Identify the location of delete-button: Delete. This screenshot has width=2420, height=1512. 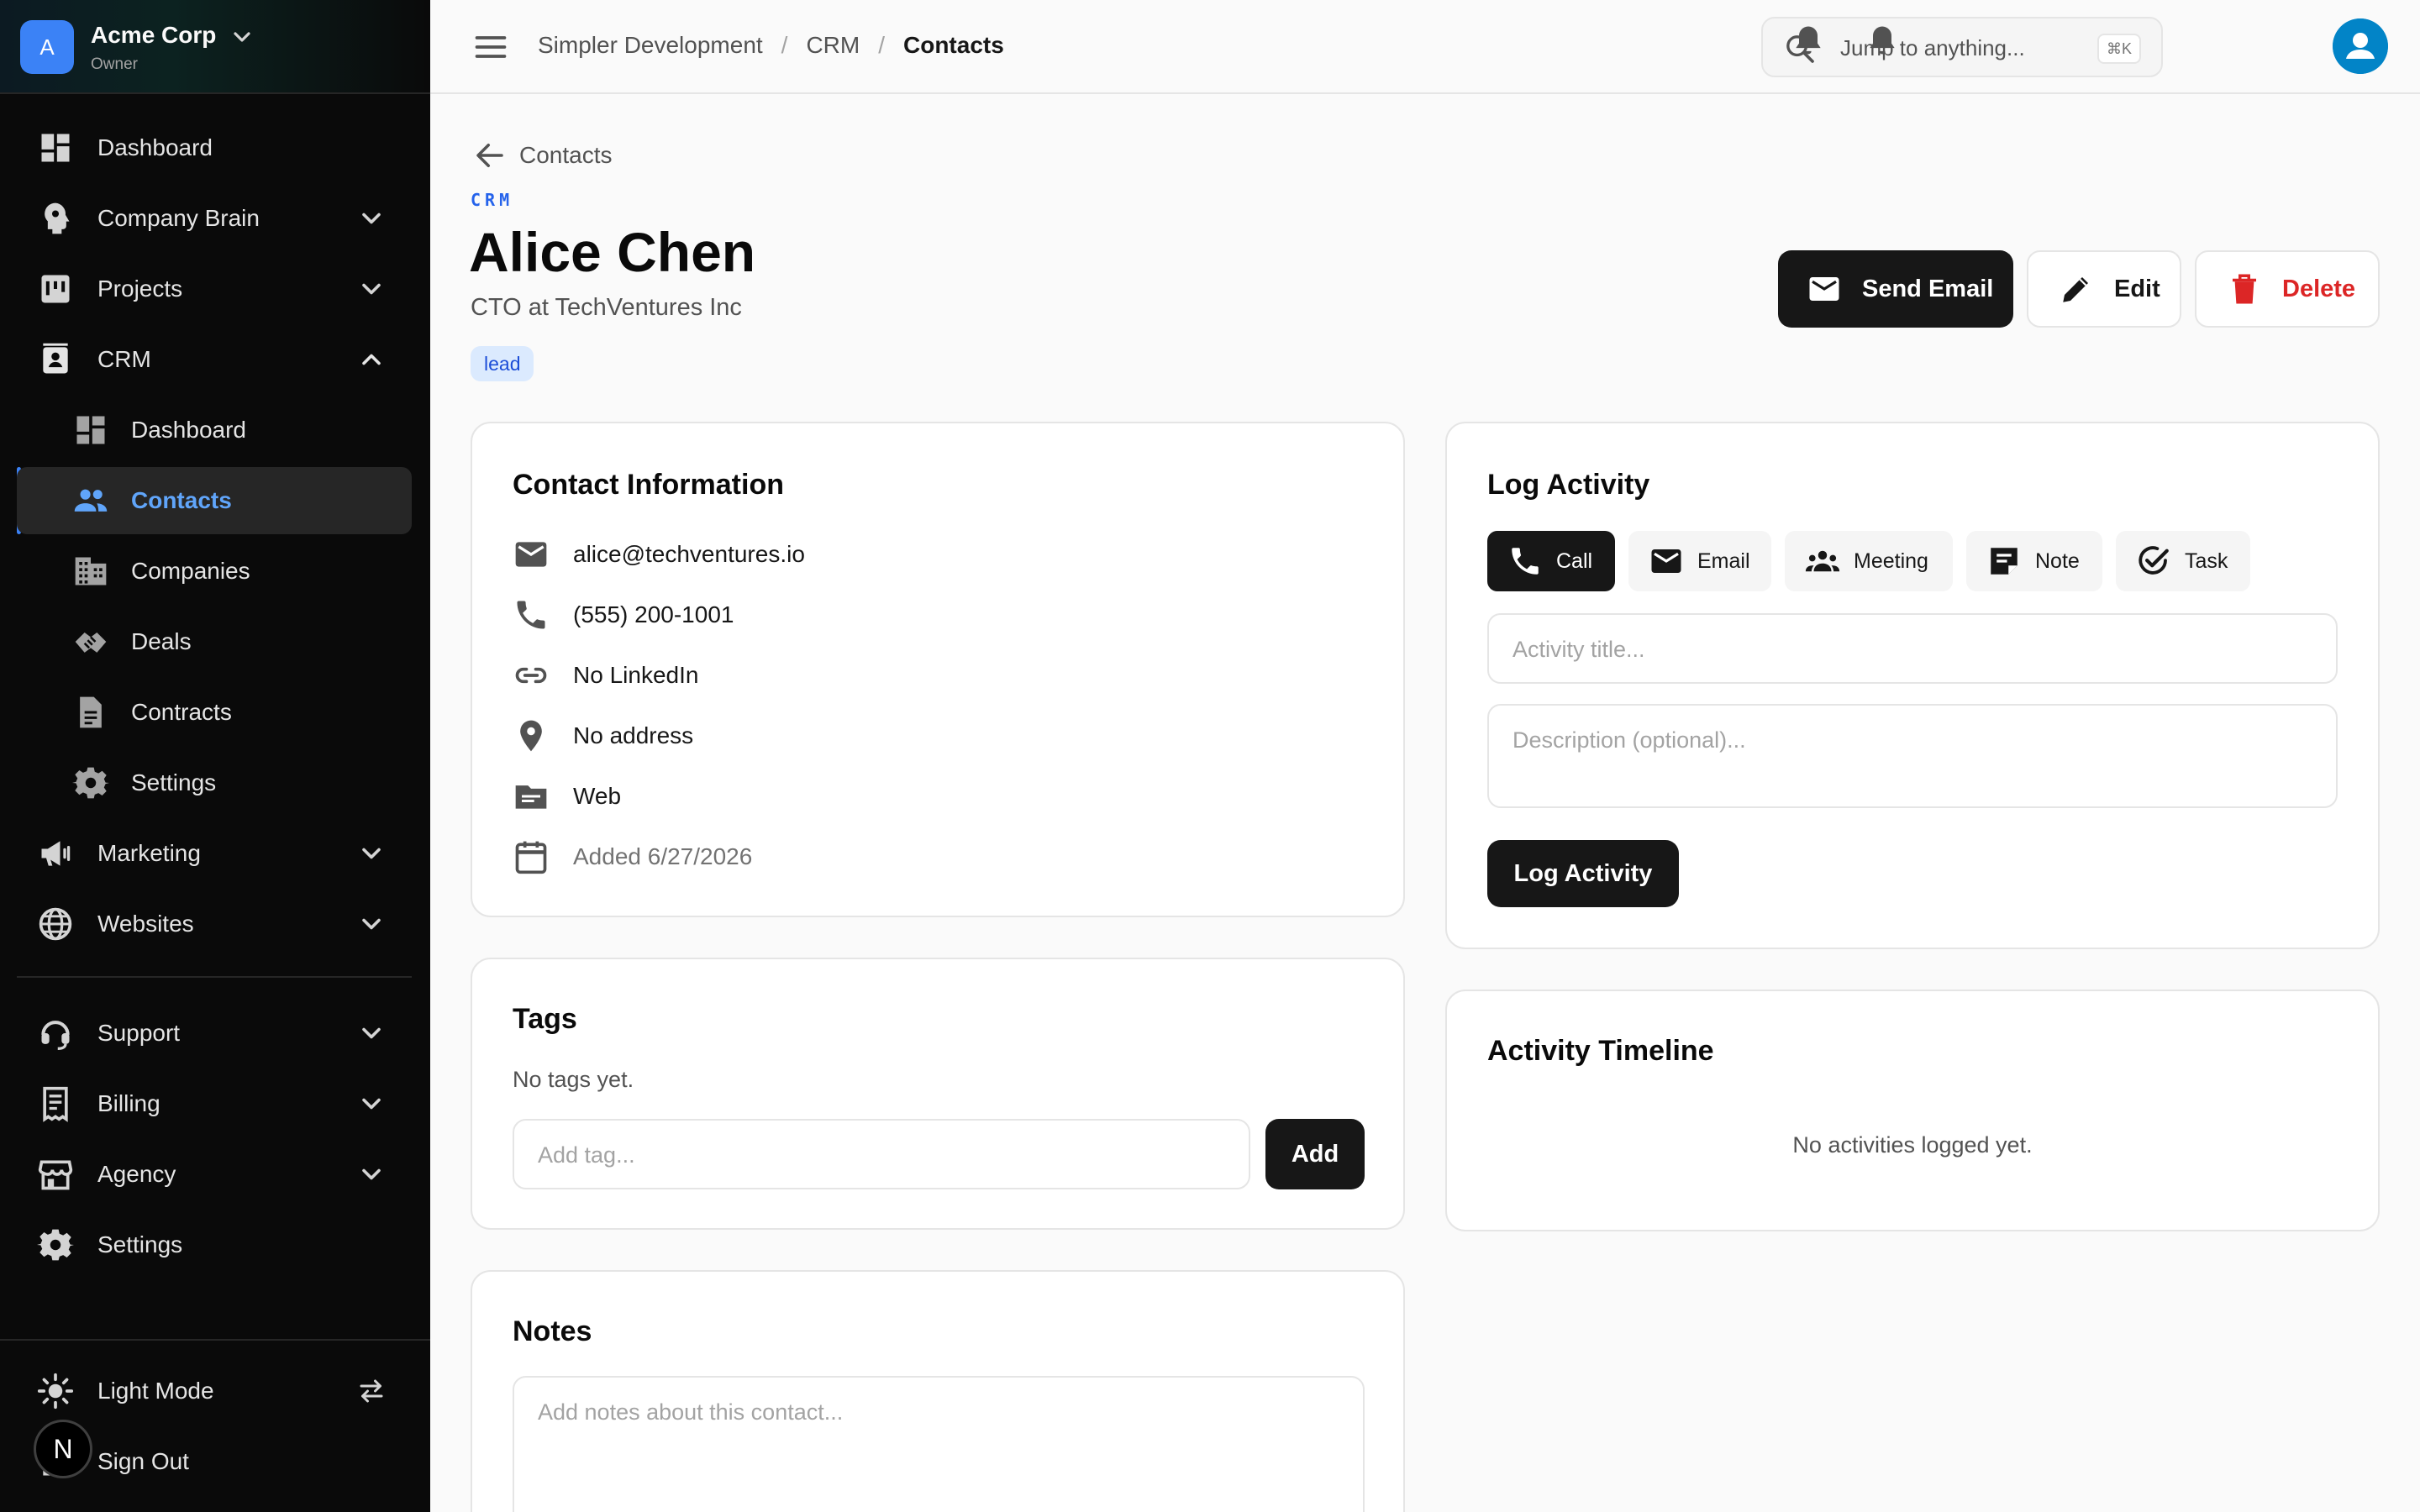
(2287, 289).